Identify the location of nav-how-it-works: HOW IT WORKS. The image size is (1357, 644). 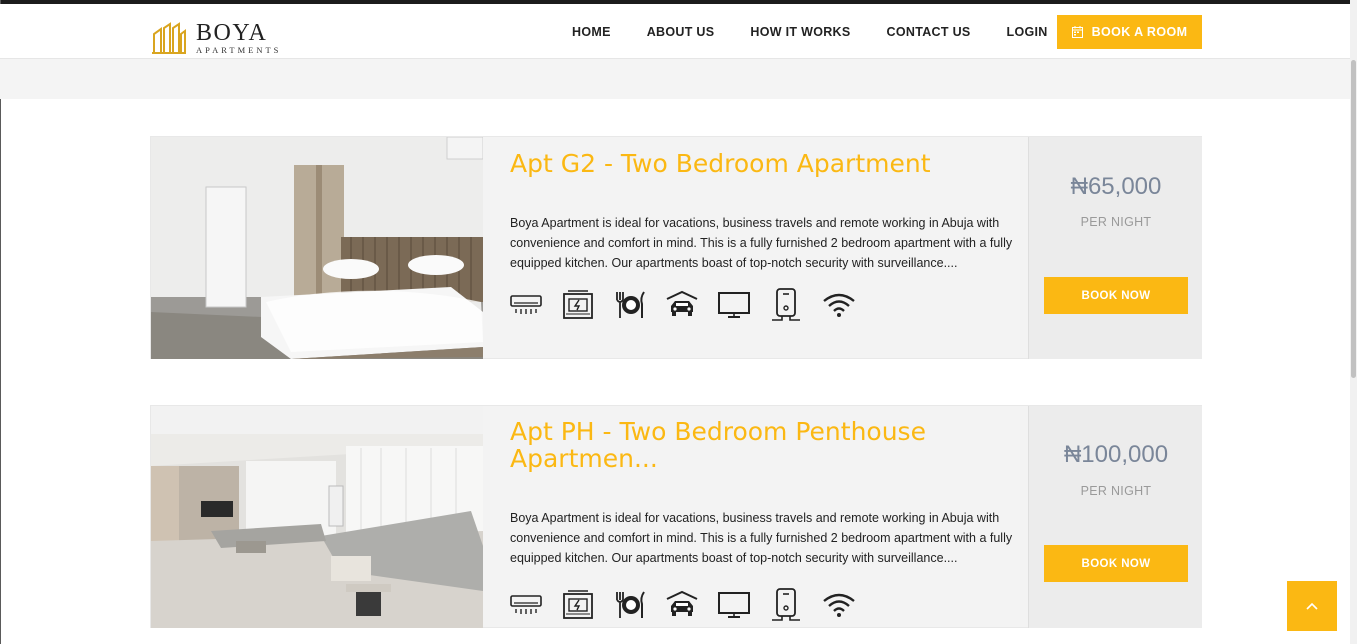
(800, 32).